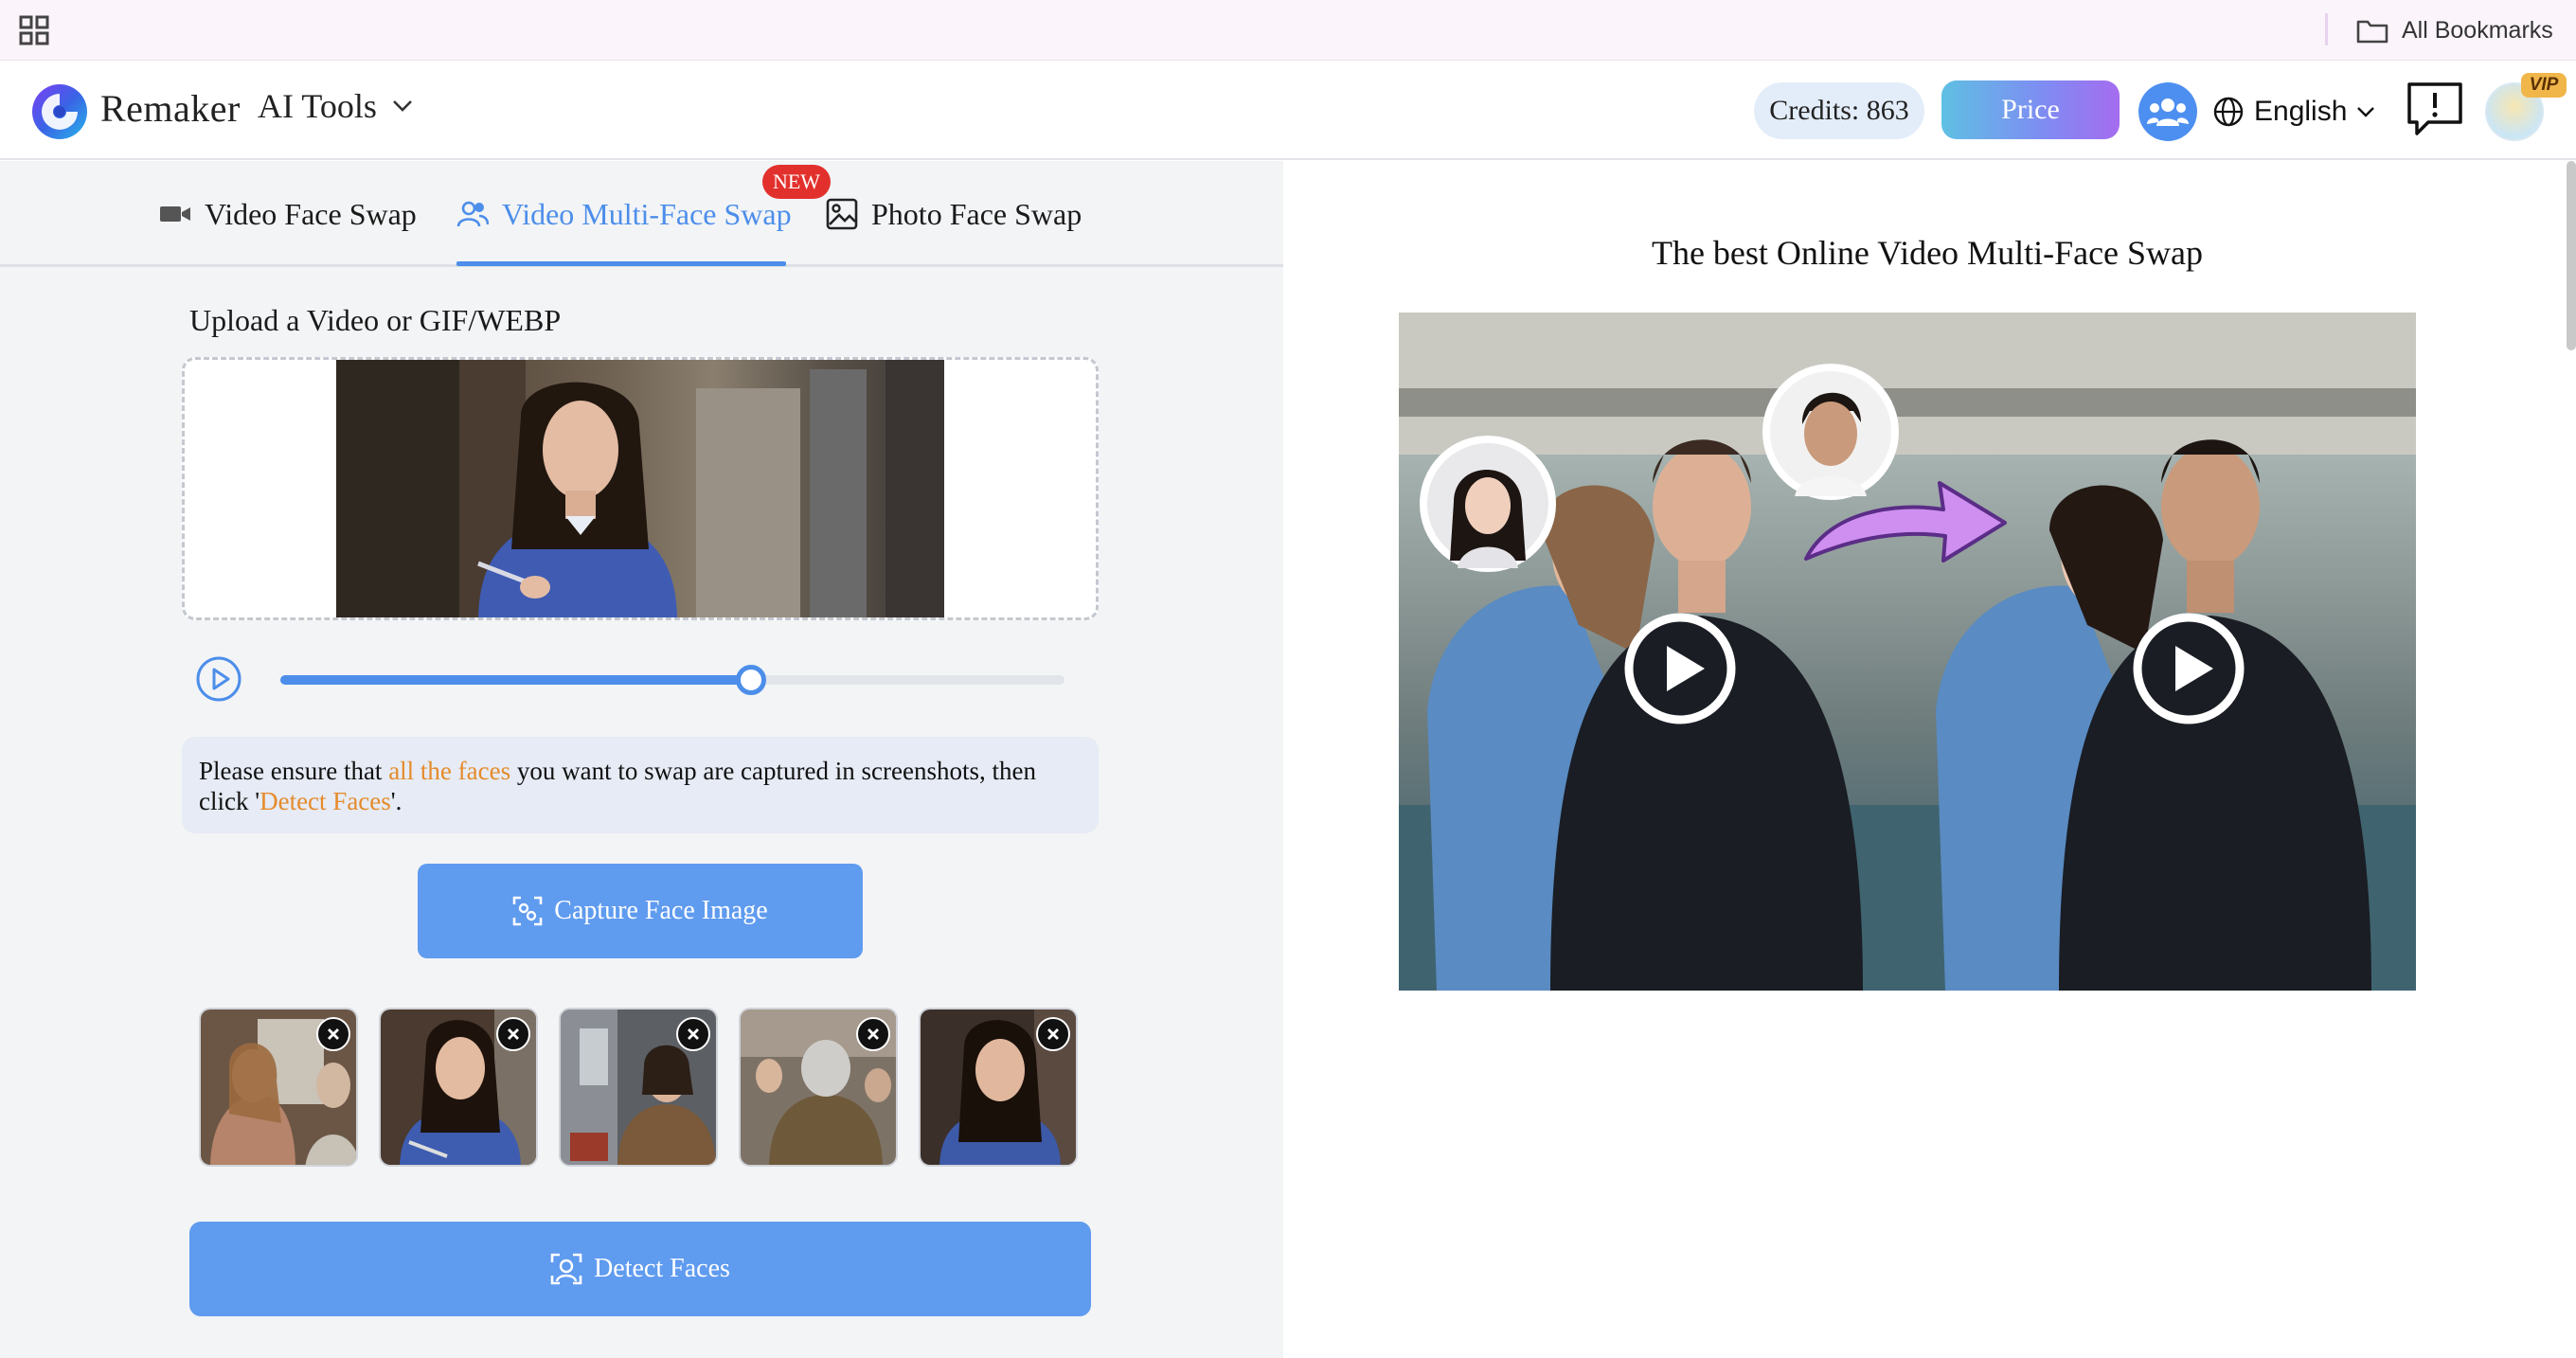 The width and height of the screenshot is (2576, 1358). What do you see at coordinates (218, 679) in the screenshot?
I see `play-button-icon` at bounding box center [218, 679].